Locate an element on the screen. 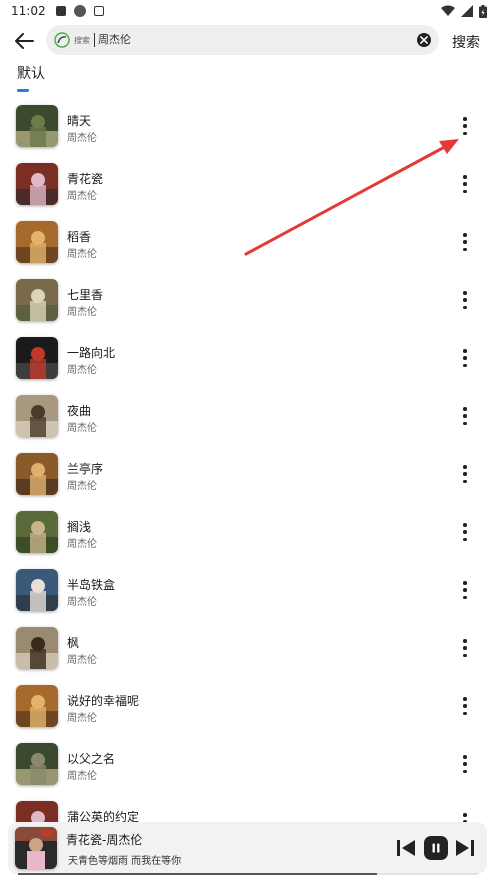 This screenshot has width=495, height=880. clear-button is located at coordinates (424, 40).